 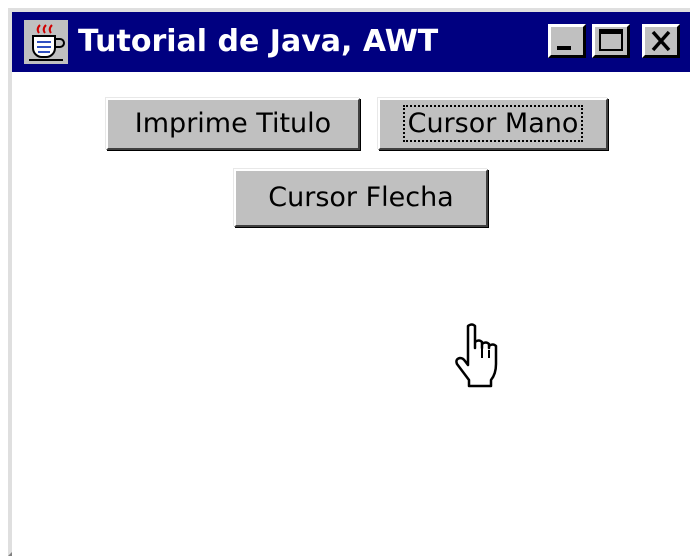 I want to click on title-bar: Tutorial de Java, AWT, so click(x=351, y=42).